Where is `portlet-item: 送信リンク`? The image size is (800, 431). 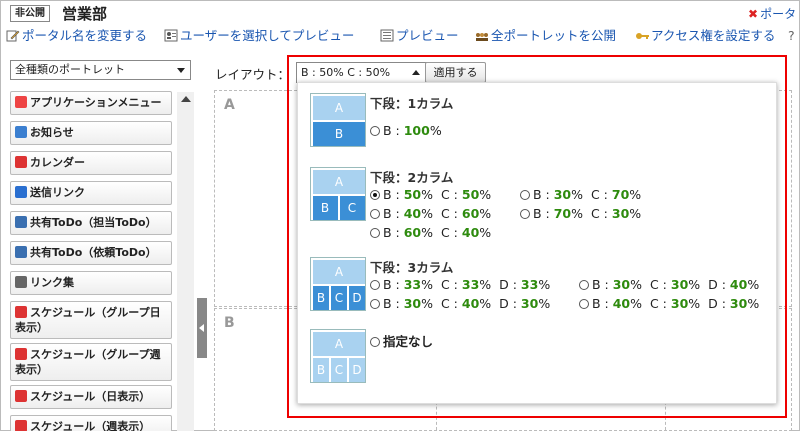
portlet-item: 送信リンク is located at coordinates (91, 193).